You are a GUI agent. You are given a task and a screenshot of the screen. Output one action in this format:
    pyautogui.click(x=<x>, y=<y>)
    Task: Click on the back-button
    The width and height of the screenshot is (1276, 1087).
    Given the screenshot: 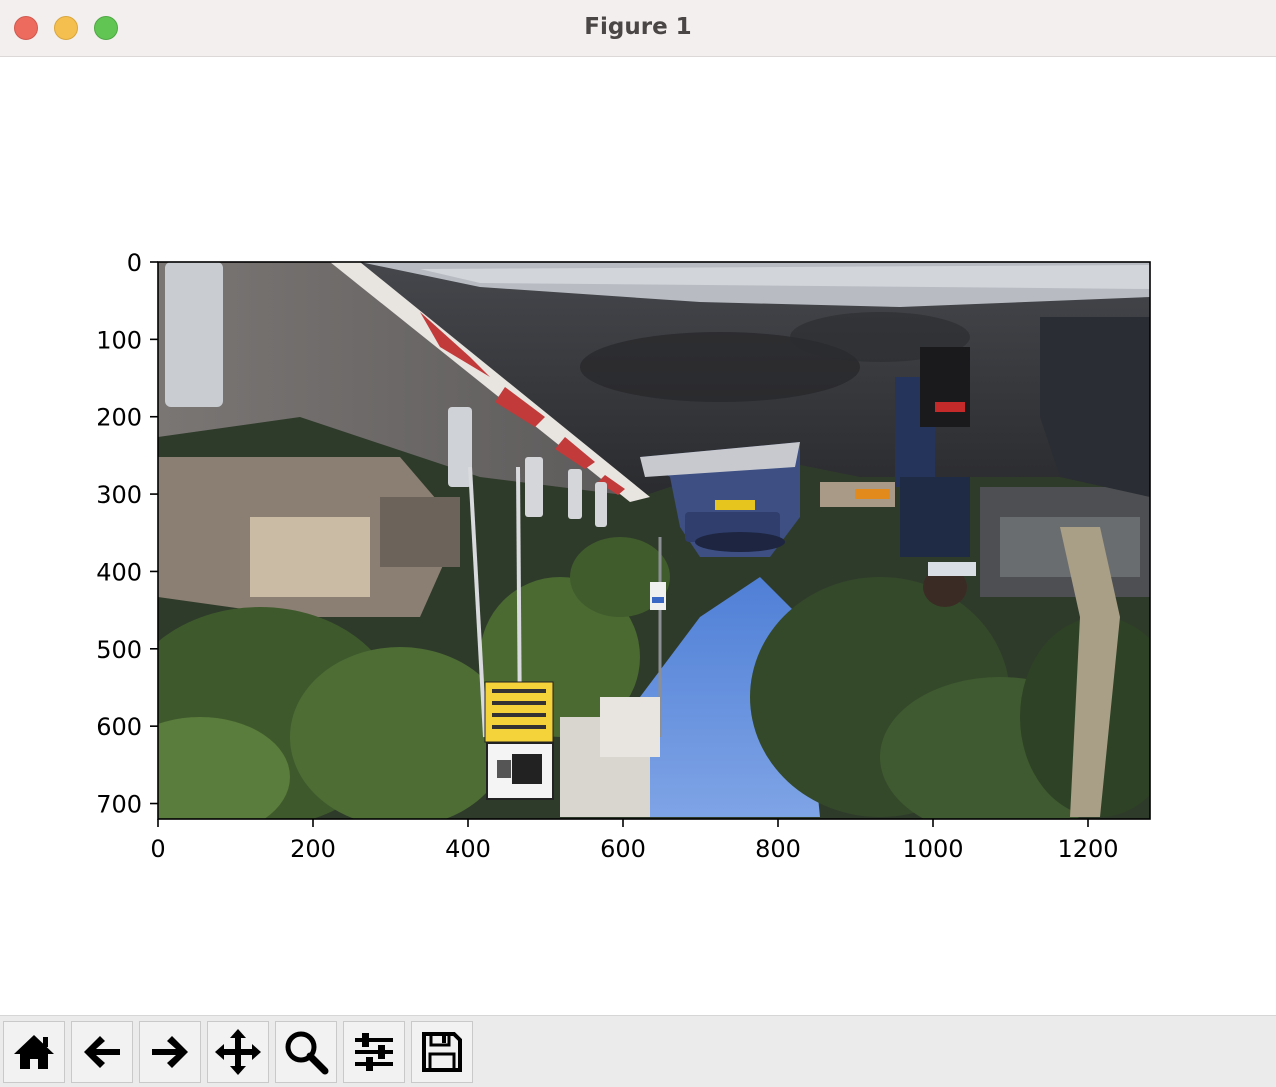 What is the action you would take?
    pyautogui.click(x=102, y=1052)
    